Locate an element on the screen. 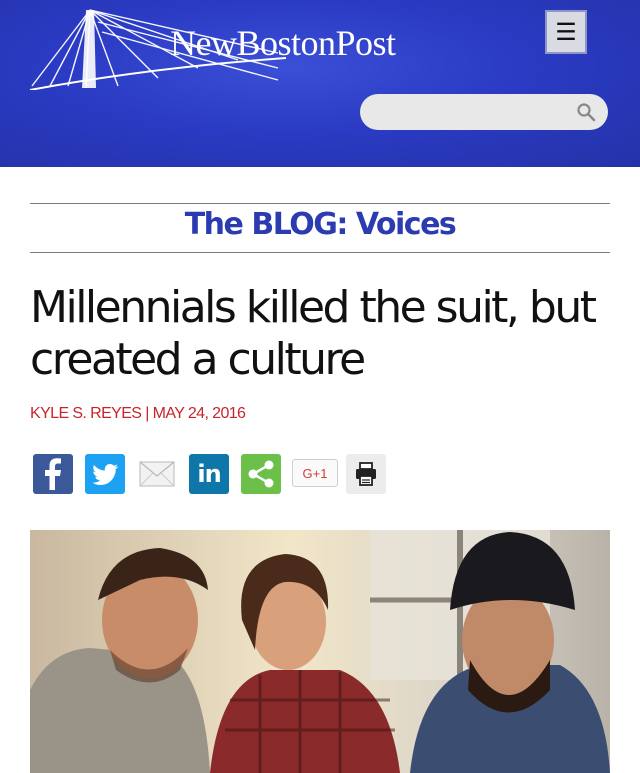 This screenshot has height=773, width=640. facebook-share-button is located at coordinates (53, 474).